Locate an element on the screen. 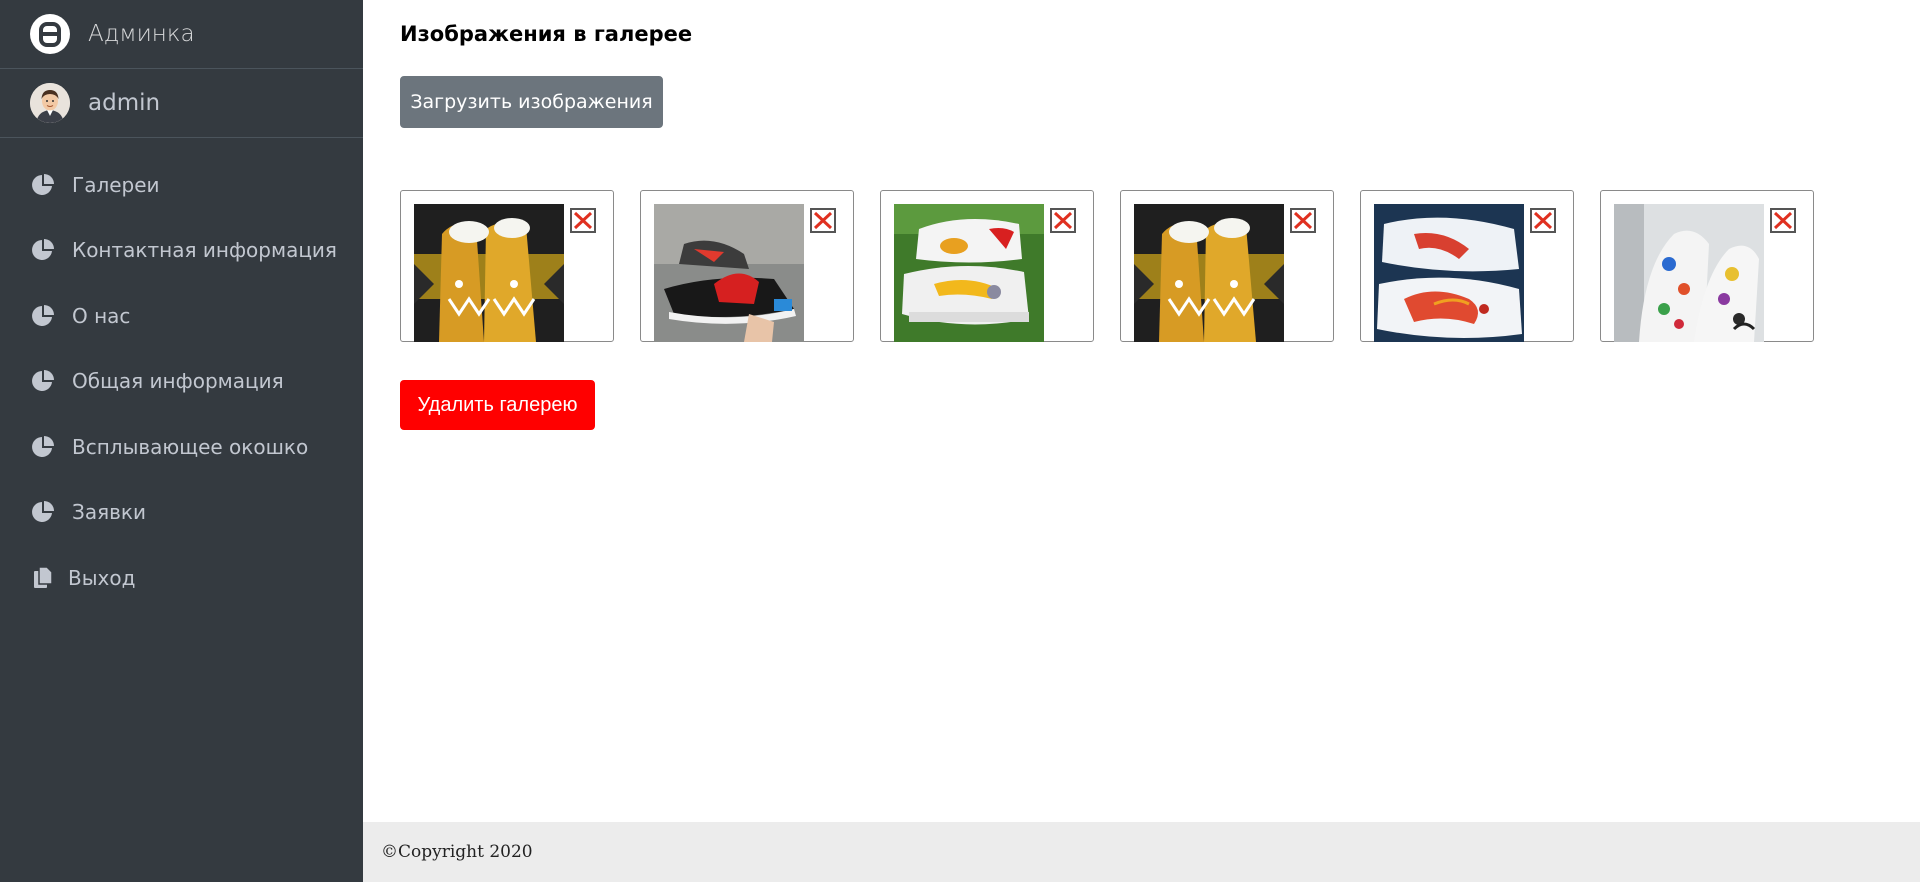 This screenshot has height=882, width=1920. delete-gallery-button: Удалить галерею is located at coordinates (497, 405).